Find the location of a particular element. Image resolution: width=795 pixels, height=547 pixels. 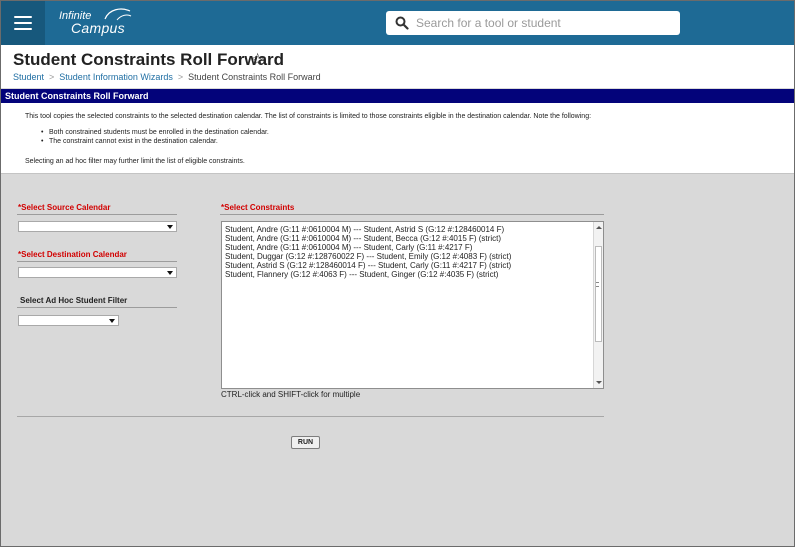

scroll-up-arrow-icon is located at coordinates (599, 227).